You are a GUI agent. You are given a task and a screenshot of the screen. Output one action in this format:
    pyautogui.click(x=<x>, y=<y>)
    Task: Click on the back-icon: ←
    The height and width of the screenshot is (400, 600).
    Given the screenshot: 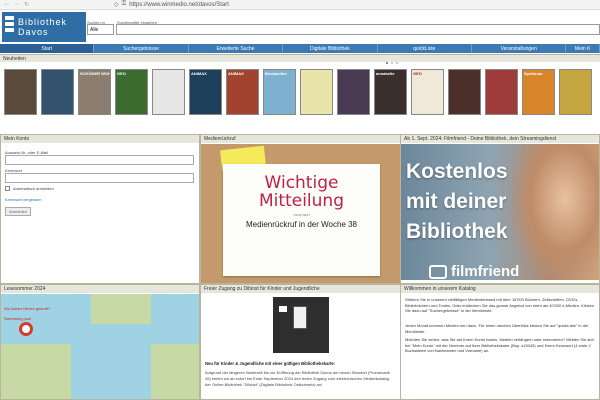 What is the action you would take?
    pyautogui.click(x=7, y=4)
    